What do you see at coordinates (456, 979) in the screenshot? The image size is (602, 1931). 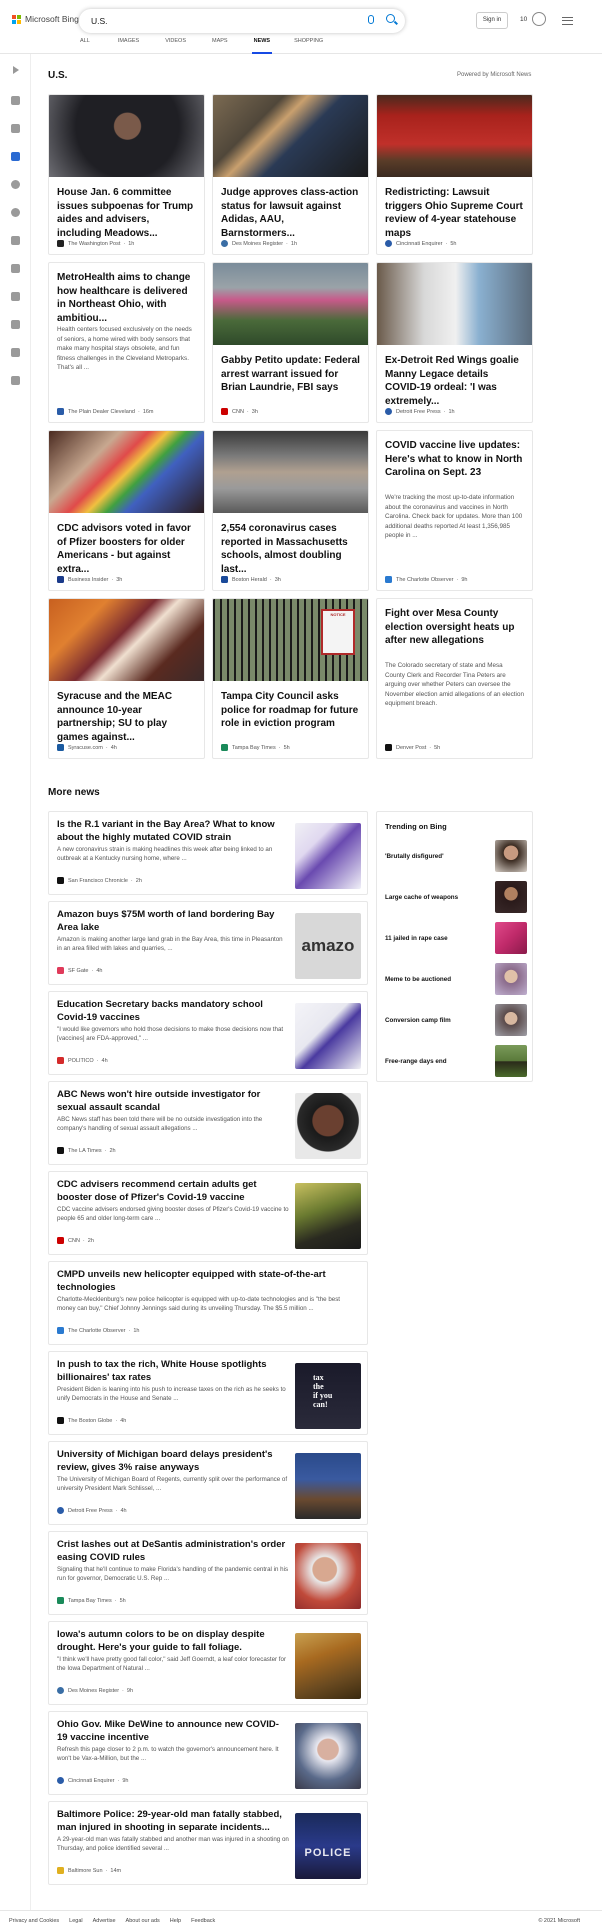 I see `trending-item: Meme to be auctioned` at bounding box center [456, 979].